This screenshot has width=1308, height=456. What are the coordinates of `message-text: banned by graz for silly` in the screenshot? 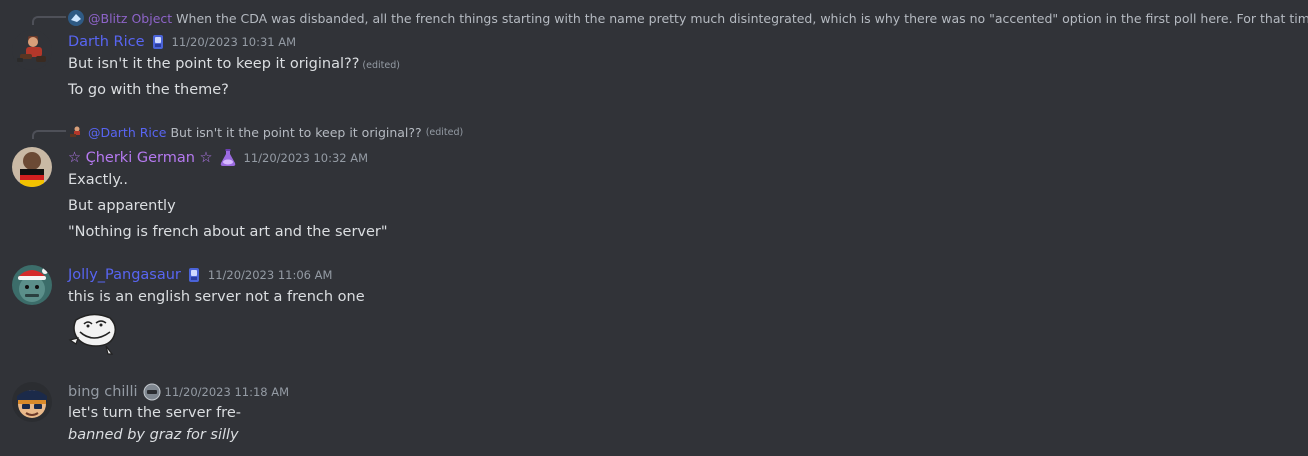 It's located at (153, 435).